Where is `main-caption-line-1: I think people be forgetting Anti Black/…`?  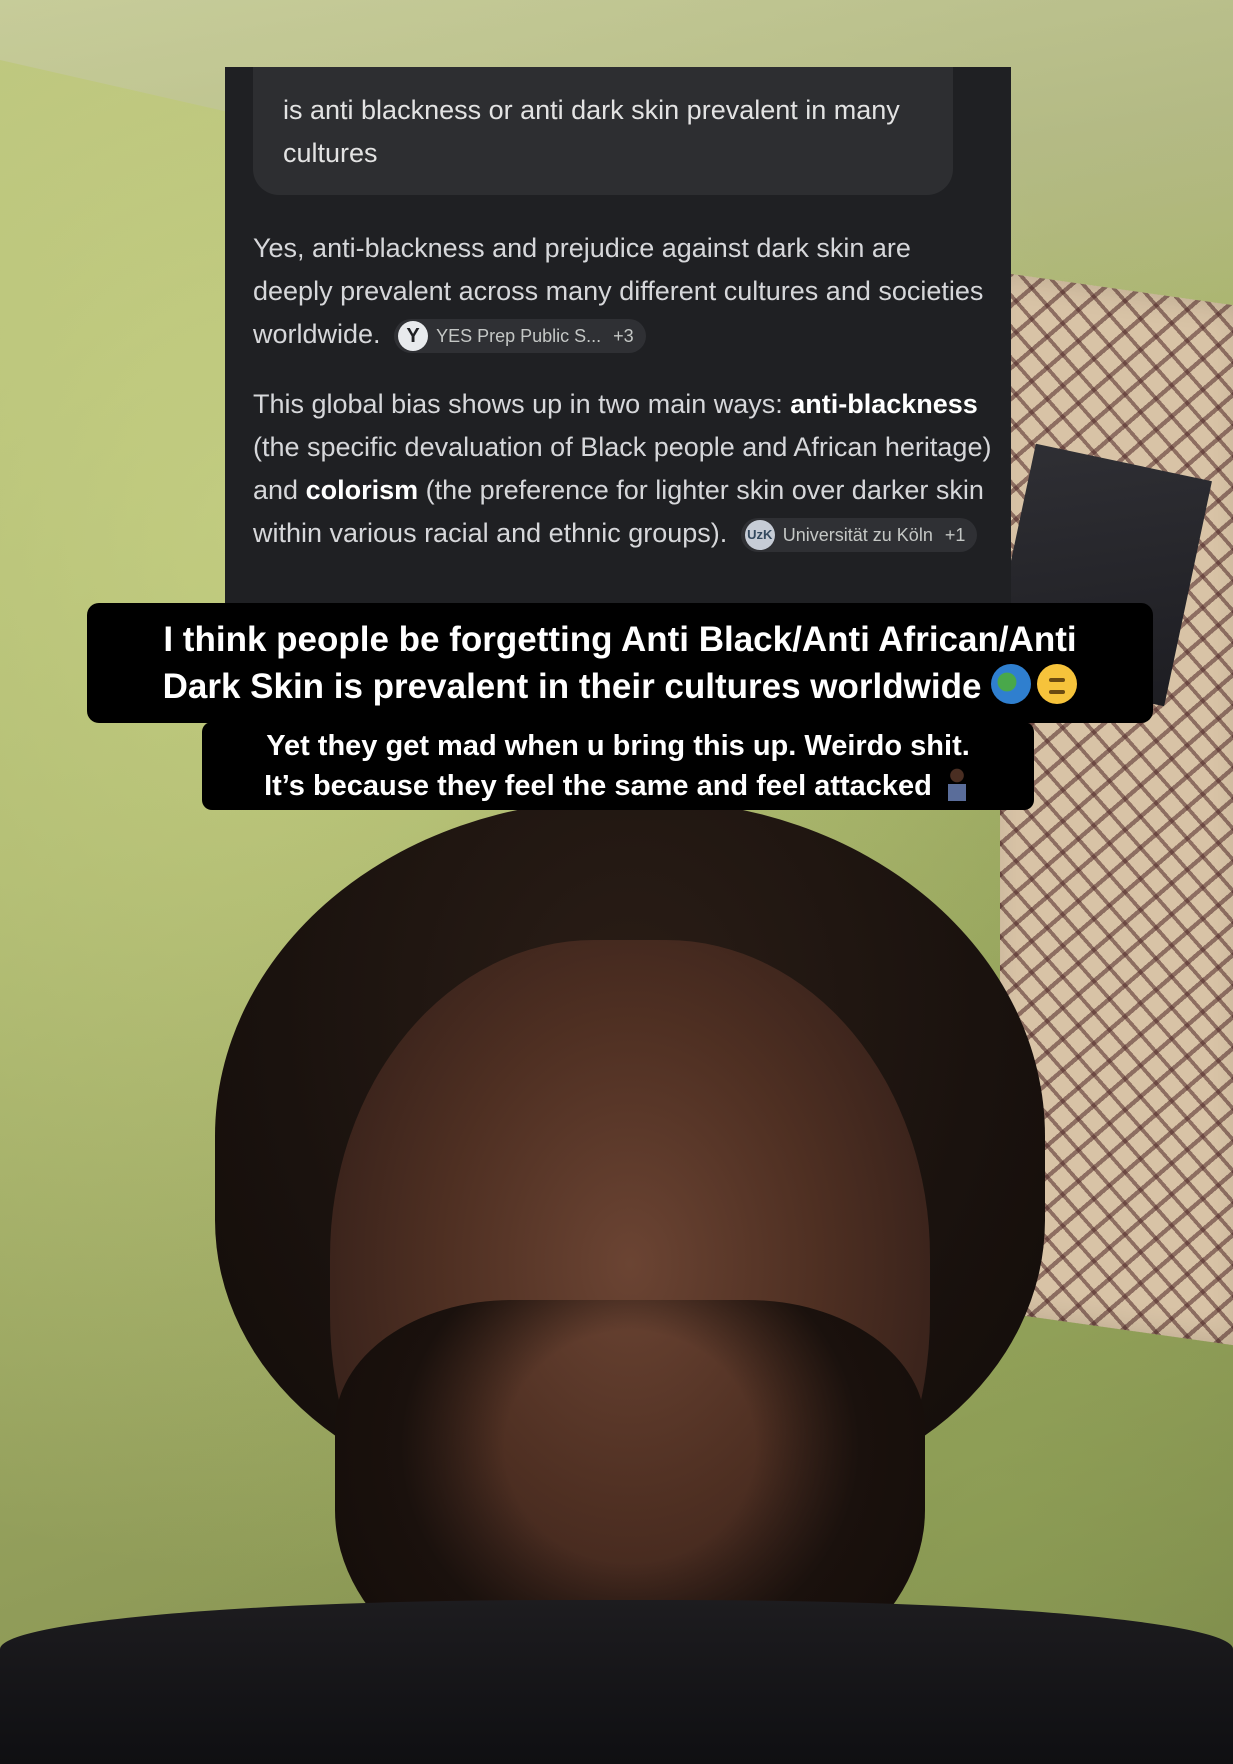 main-caption-line-1: I think people be forgetting Anti Black/… is located at coordinates (620, 639).